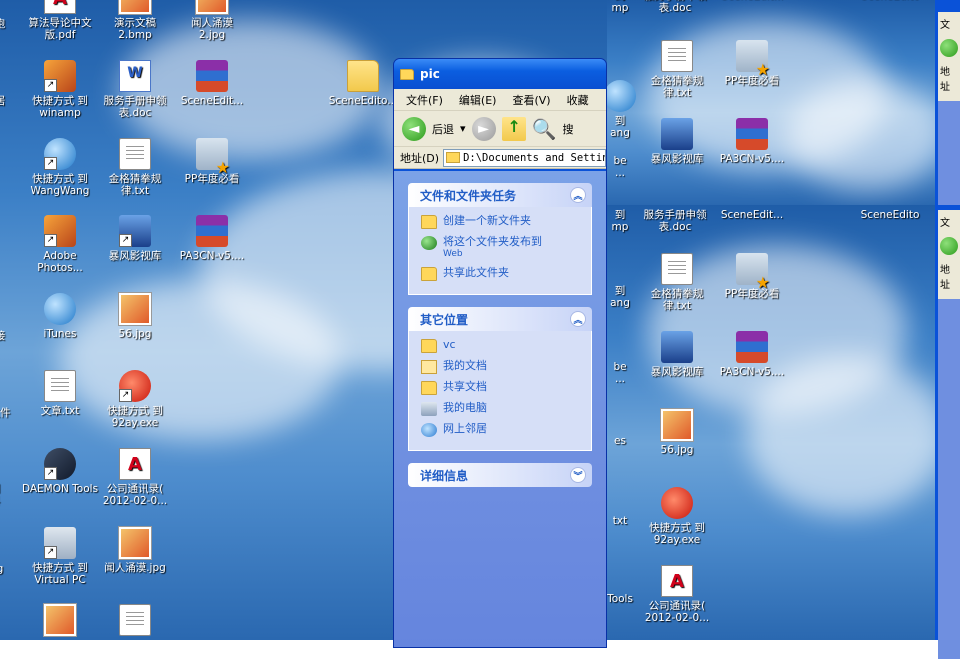  Describe the element at coordinates (500, 475) in the screenshot. I see `task-panel-header: 详细信息 ︾` at that location.